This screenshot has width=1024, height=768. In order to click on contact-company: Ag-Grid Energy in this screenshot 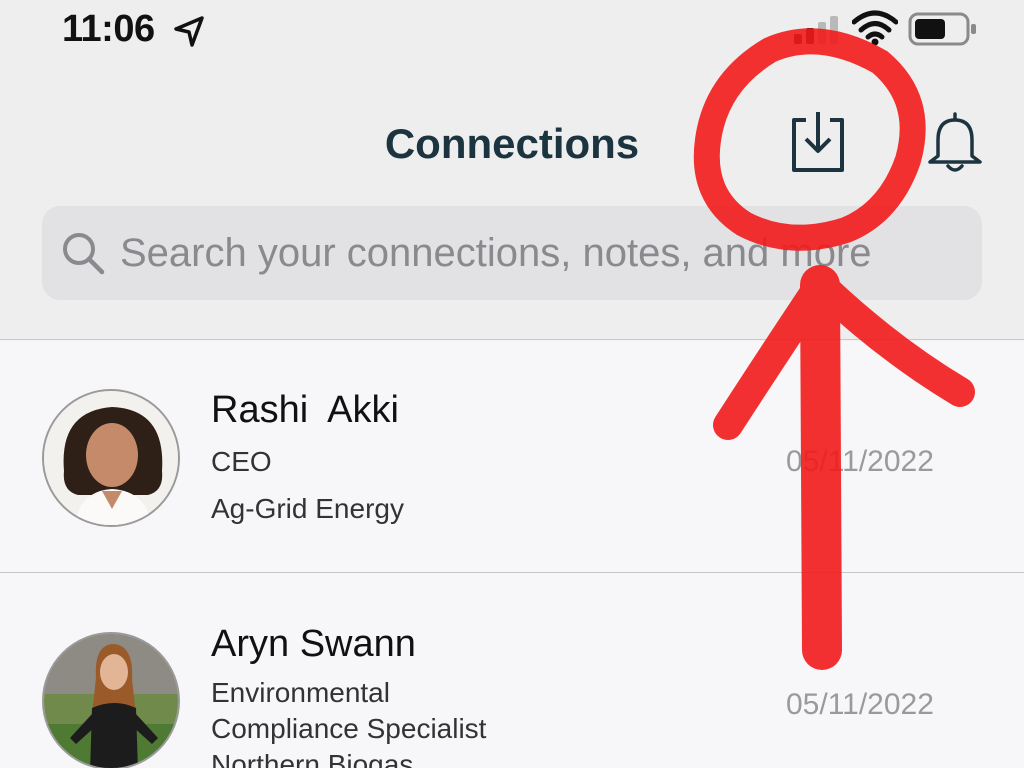, I will do `click(307, 508)`.